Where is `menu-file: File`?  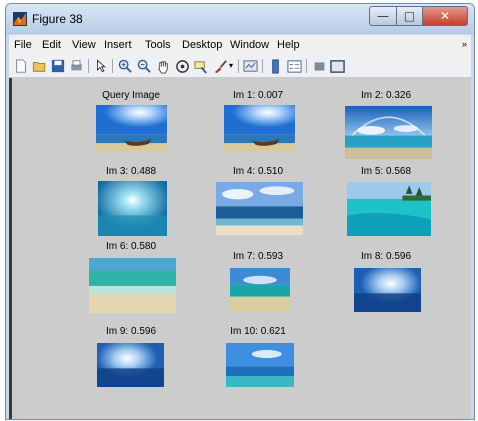 menu-file: File is located at coordinates (23, 45).